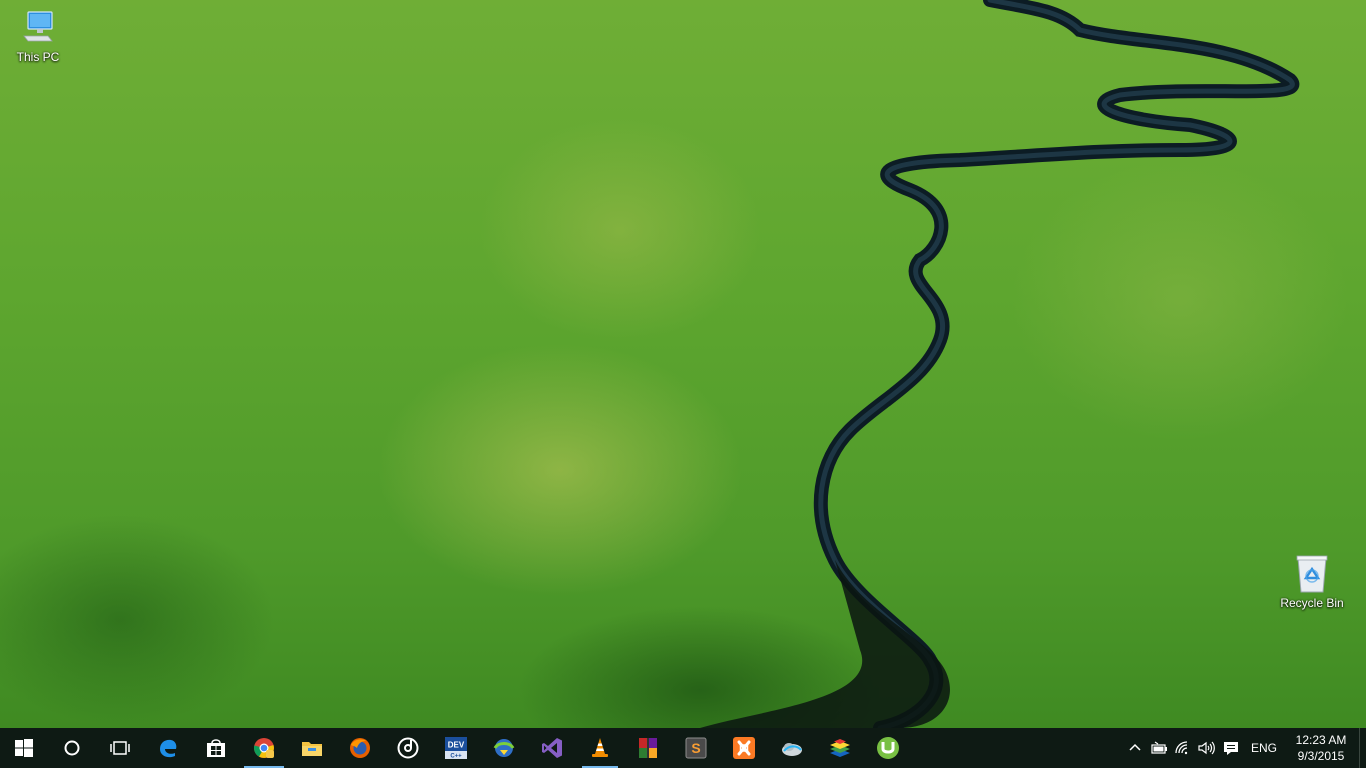 The width and height of the screenshot is (1366, 768). I want to click on folder-icon, so click(312, 749).